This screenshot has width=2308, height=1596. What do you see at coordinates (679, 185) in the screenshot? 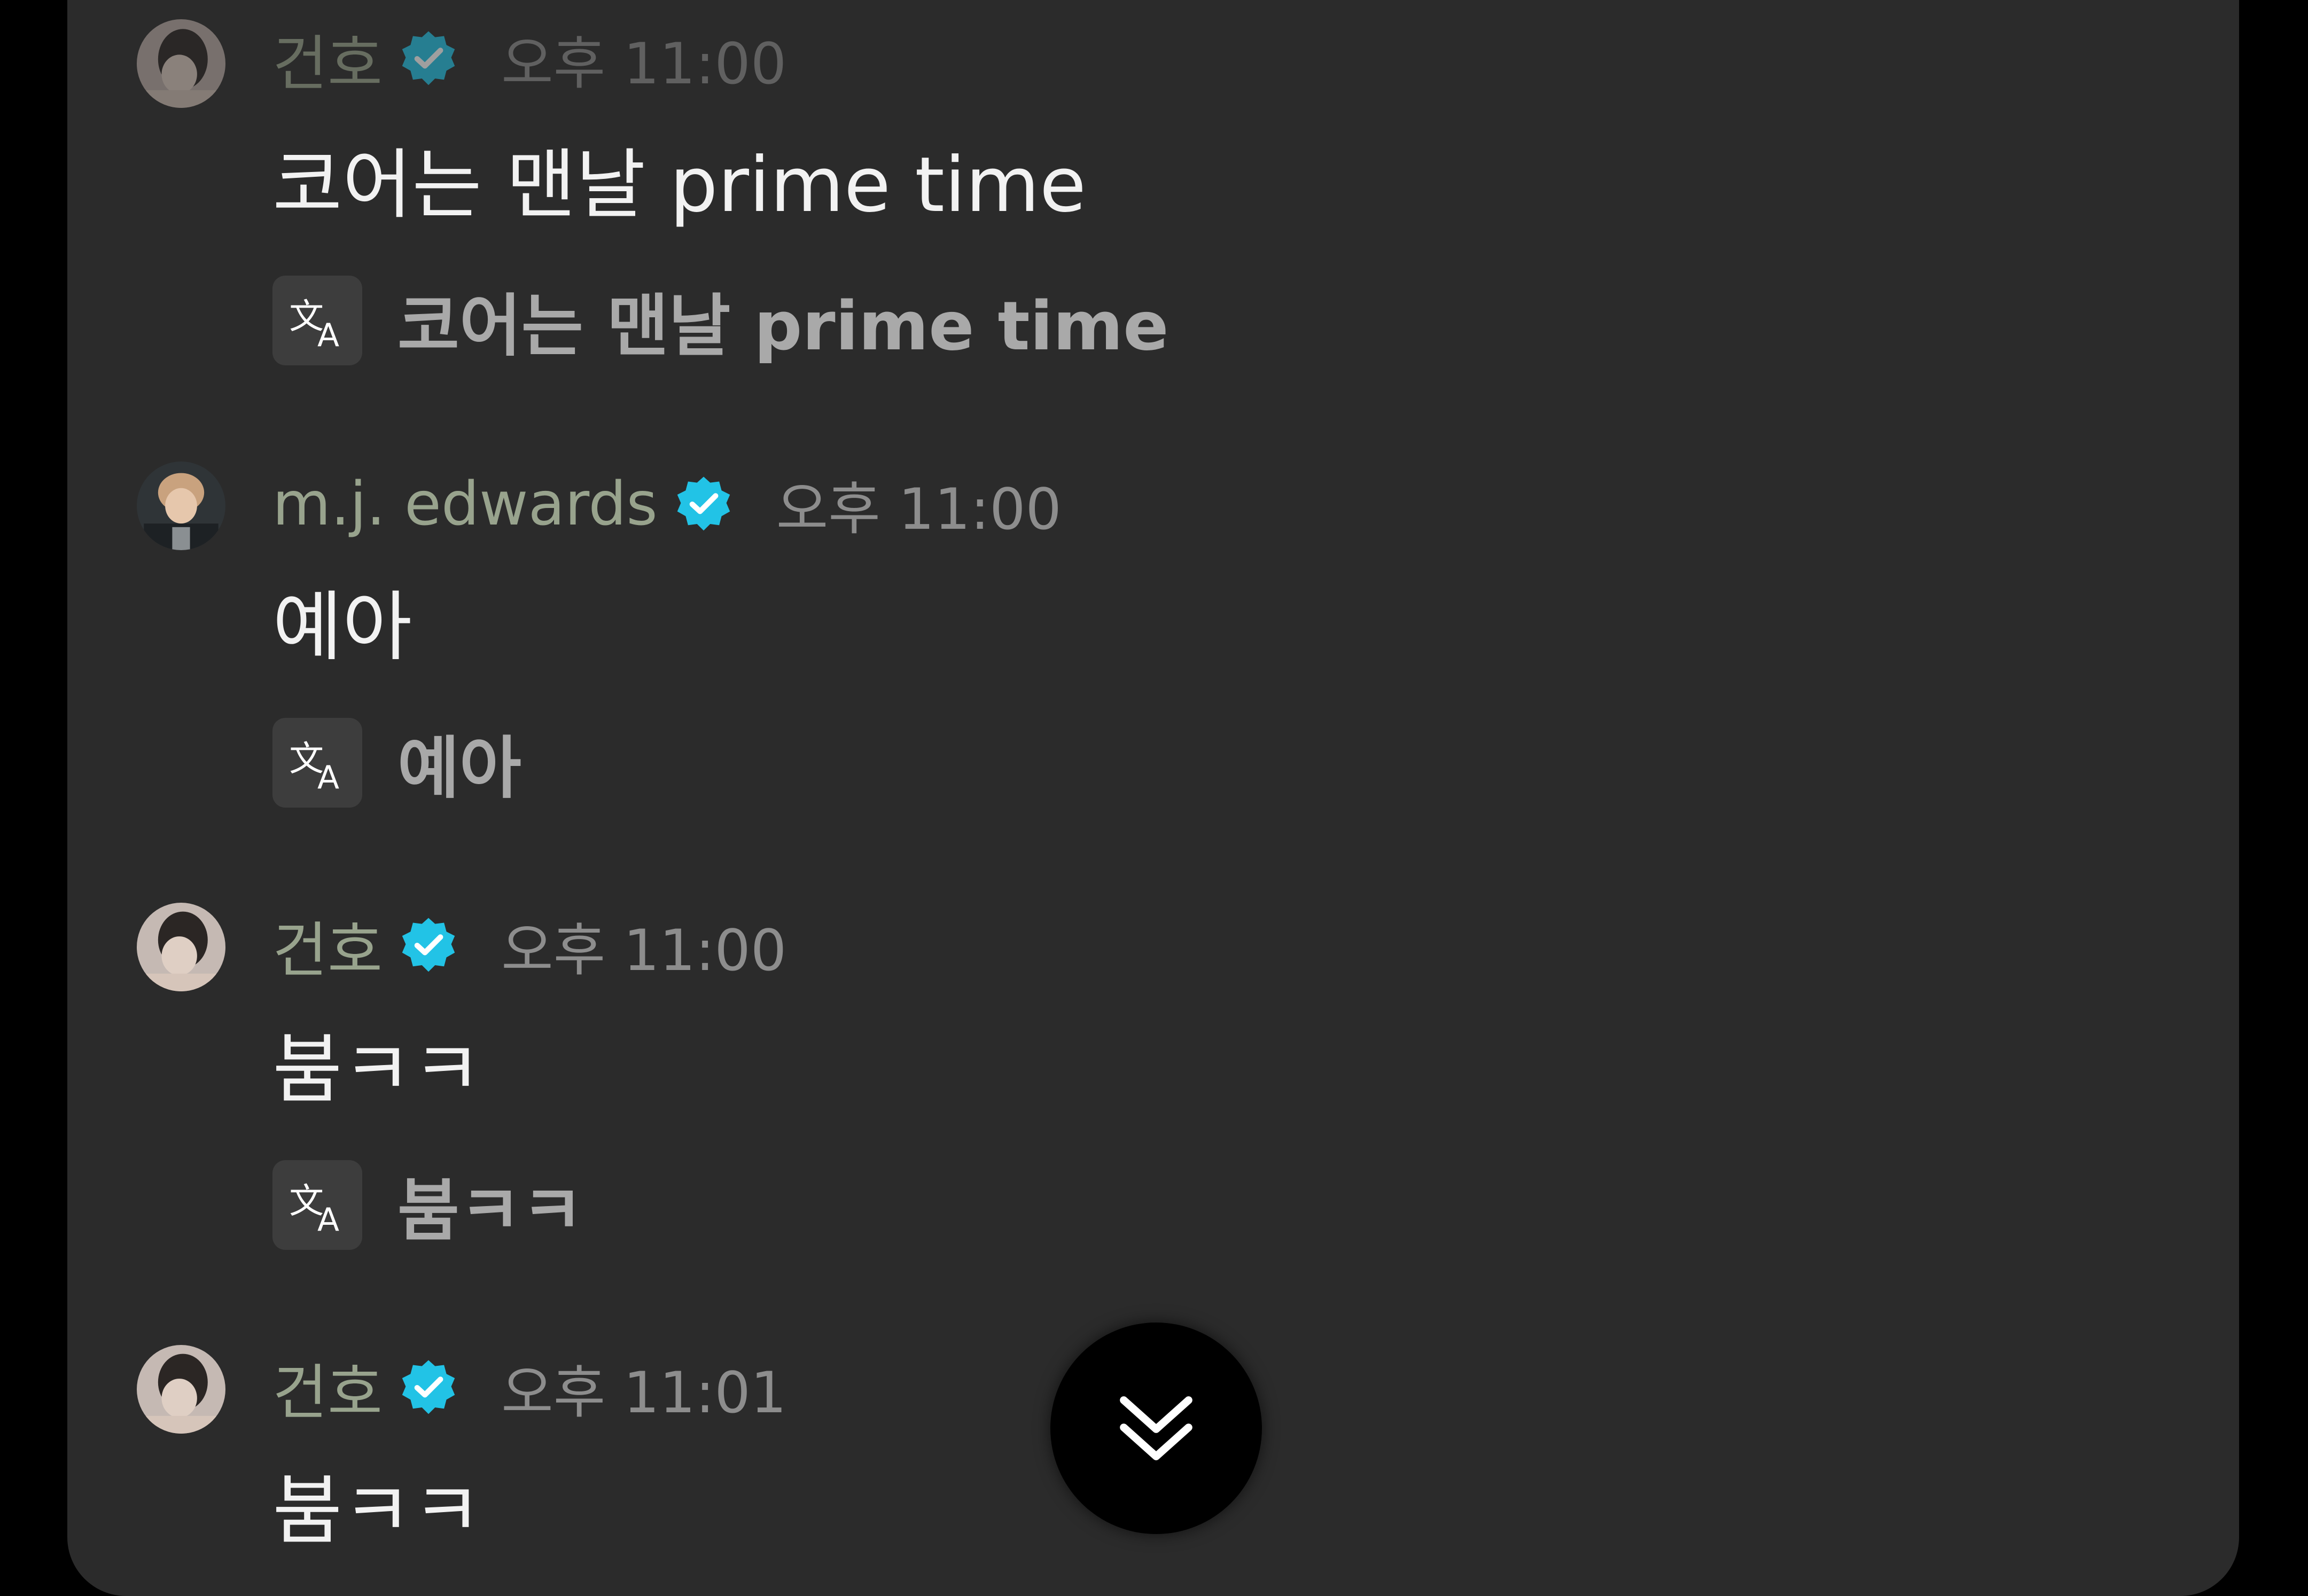
I see `message-text: 코어는 맨날 prime time` at bounding box center [679, 185].